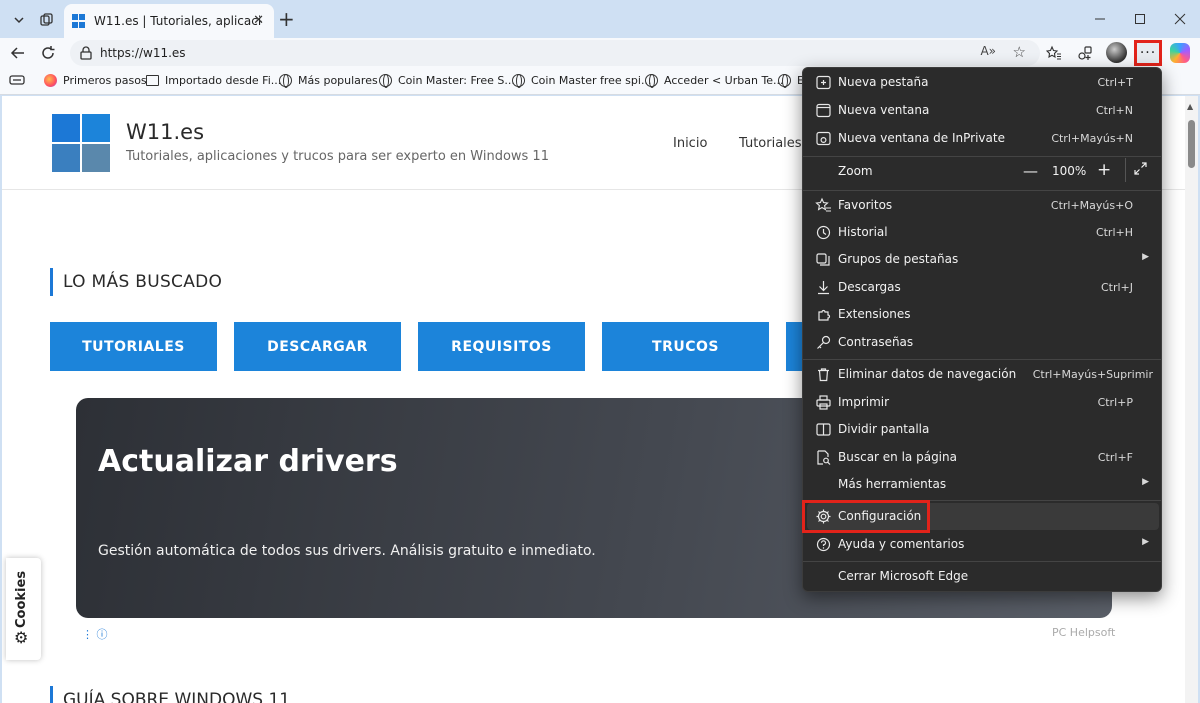 This screenshot has height=703, width=1200. Describe the element at coordinates (823, 82) in the screenshot. I see `new-tab-icon` at that location.